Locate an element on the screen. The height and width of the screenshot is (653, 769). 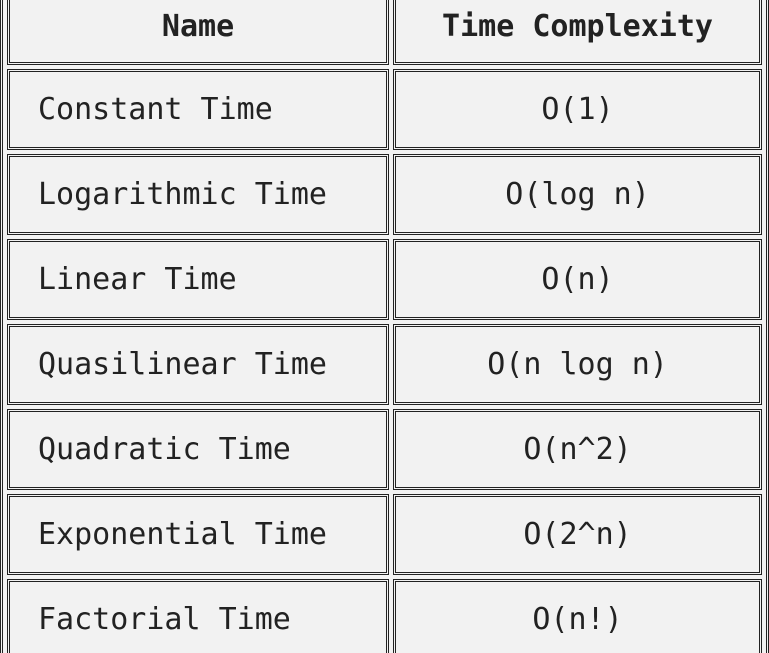
header-name: Name is located at coordinates (198, 32).